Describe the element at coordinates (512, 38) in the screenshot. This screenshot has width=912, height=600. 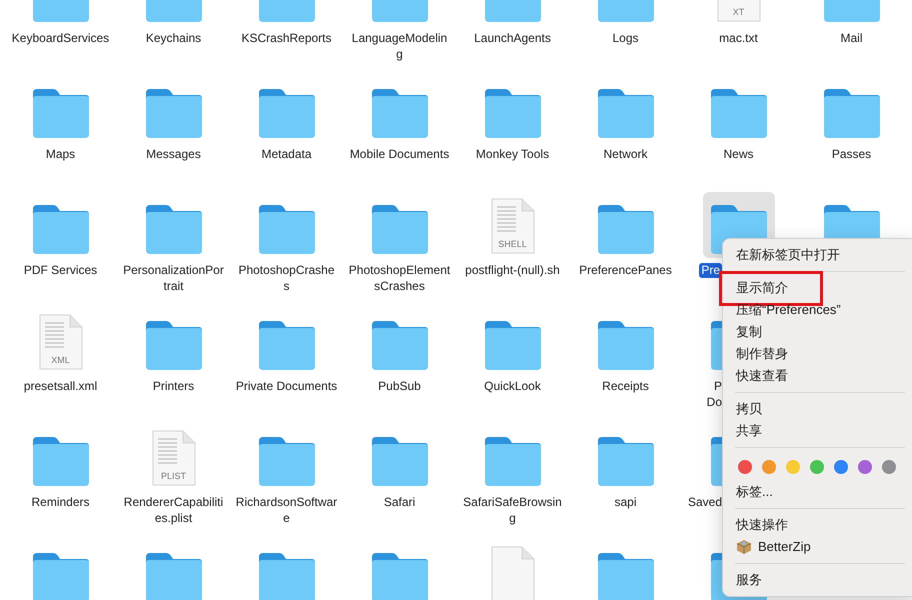
I see `file-name: LaunchAgents` at that location.